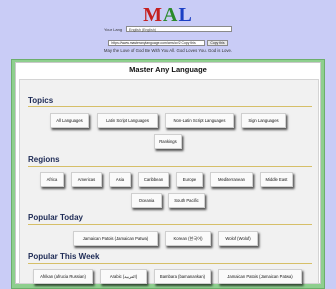 This screenshot has height=289, width=336. I want to click on panel-title: Master Any Language, so click(168, 69).